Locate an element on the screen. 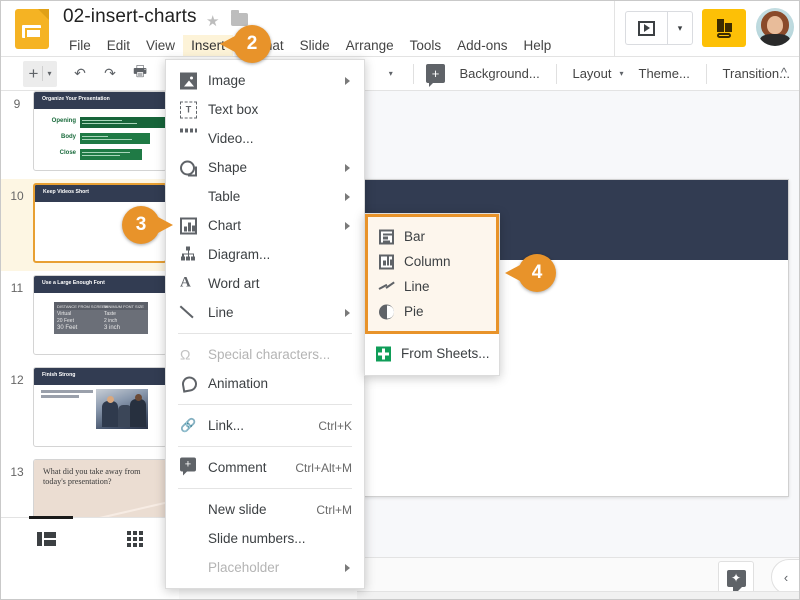  layout-button: Layout is located at coordinates (588, 73).